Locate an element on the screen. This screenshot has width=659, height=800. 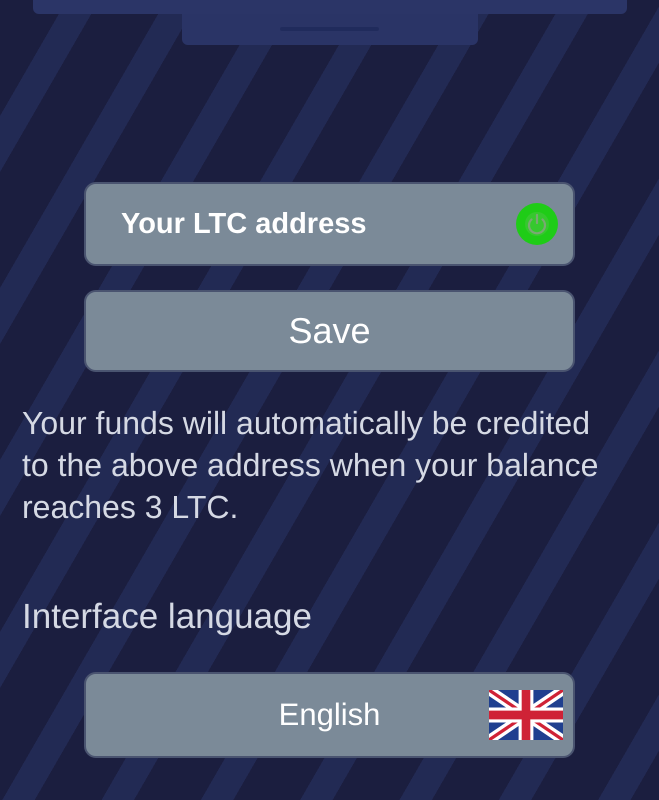
address-field: Your LTC address is located at coordinates (329, 224).